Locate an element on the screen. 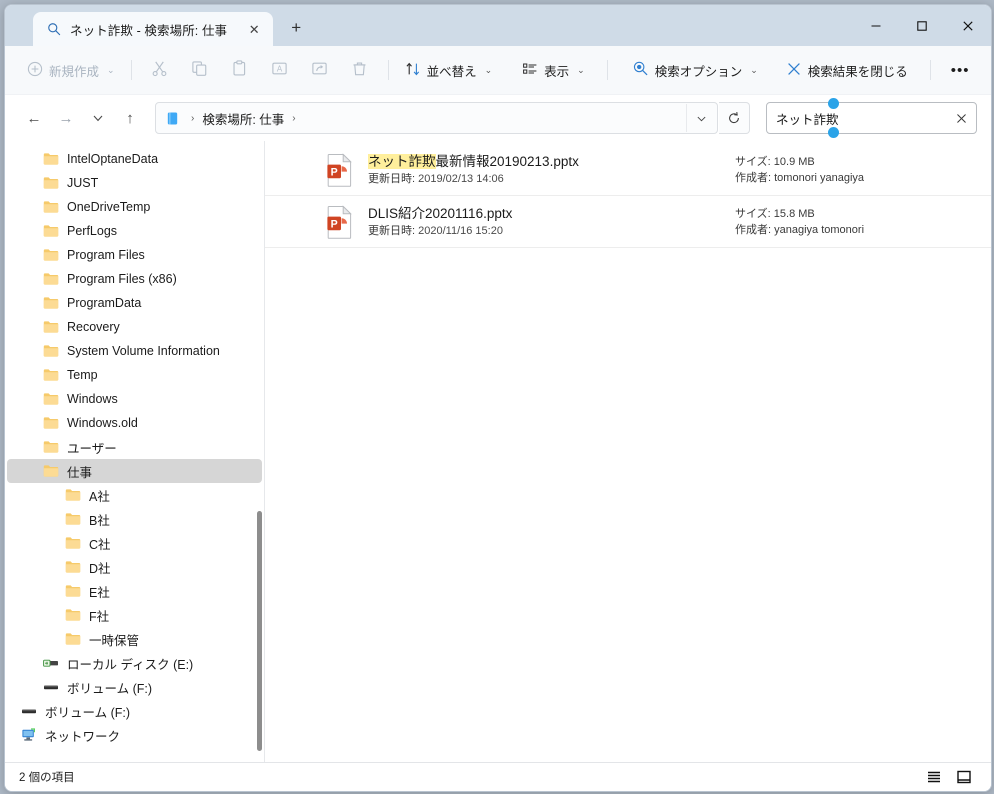  overflow-button: ••• is located at coordinates (960, 70).